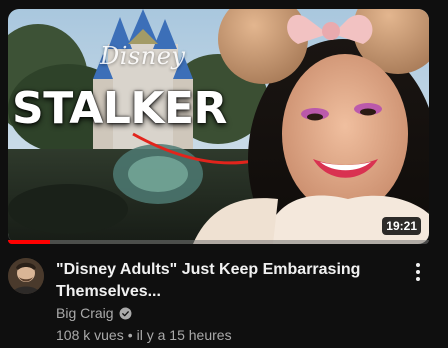  Describe the element at coordinates (218, 242) in the screenshot. I see `watch-progress-bar` at that location.